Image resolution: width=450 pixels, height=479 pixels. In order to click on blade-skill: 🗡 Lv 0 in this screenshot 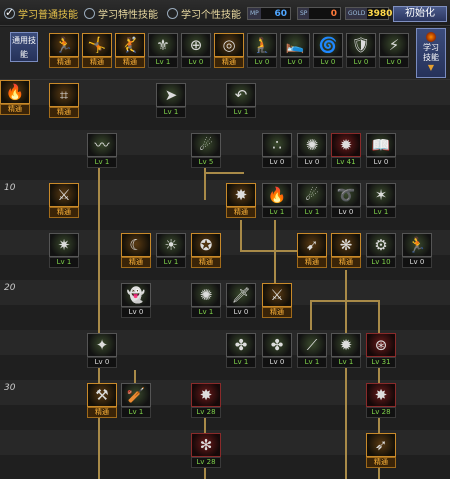, I will do `click(241, 301)`.